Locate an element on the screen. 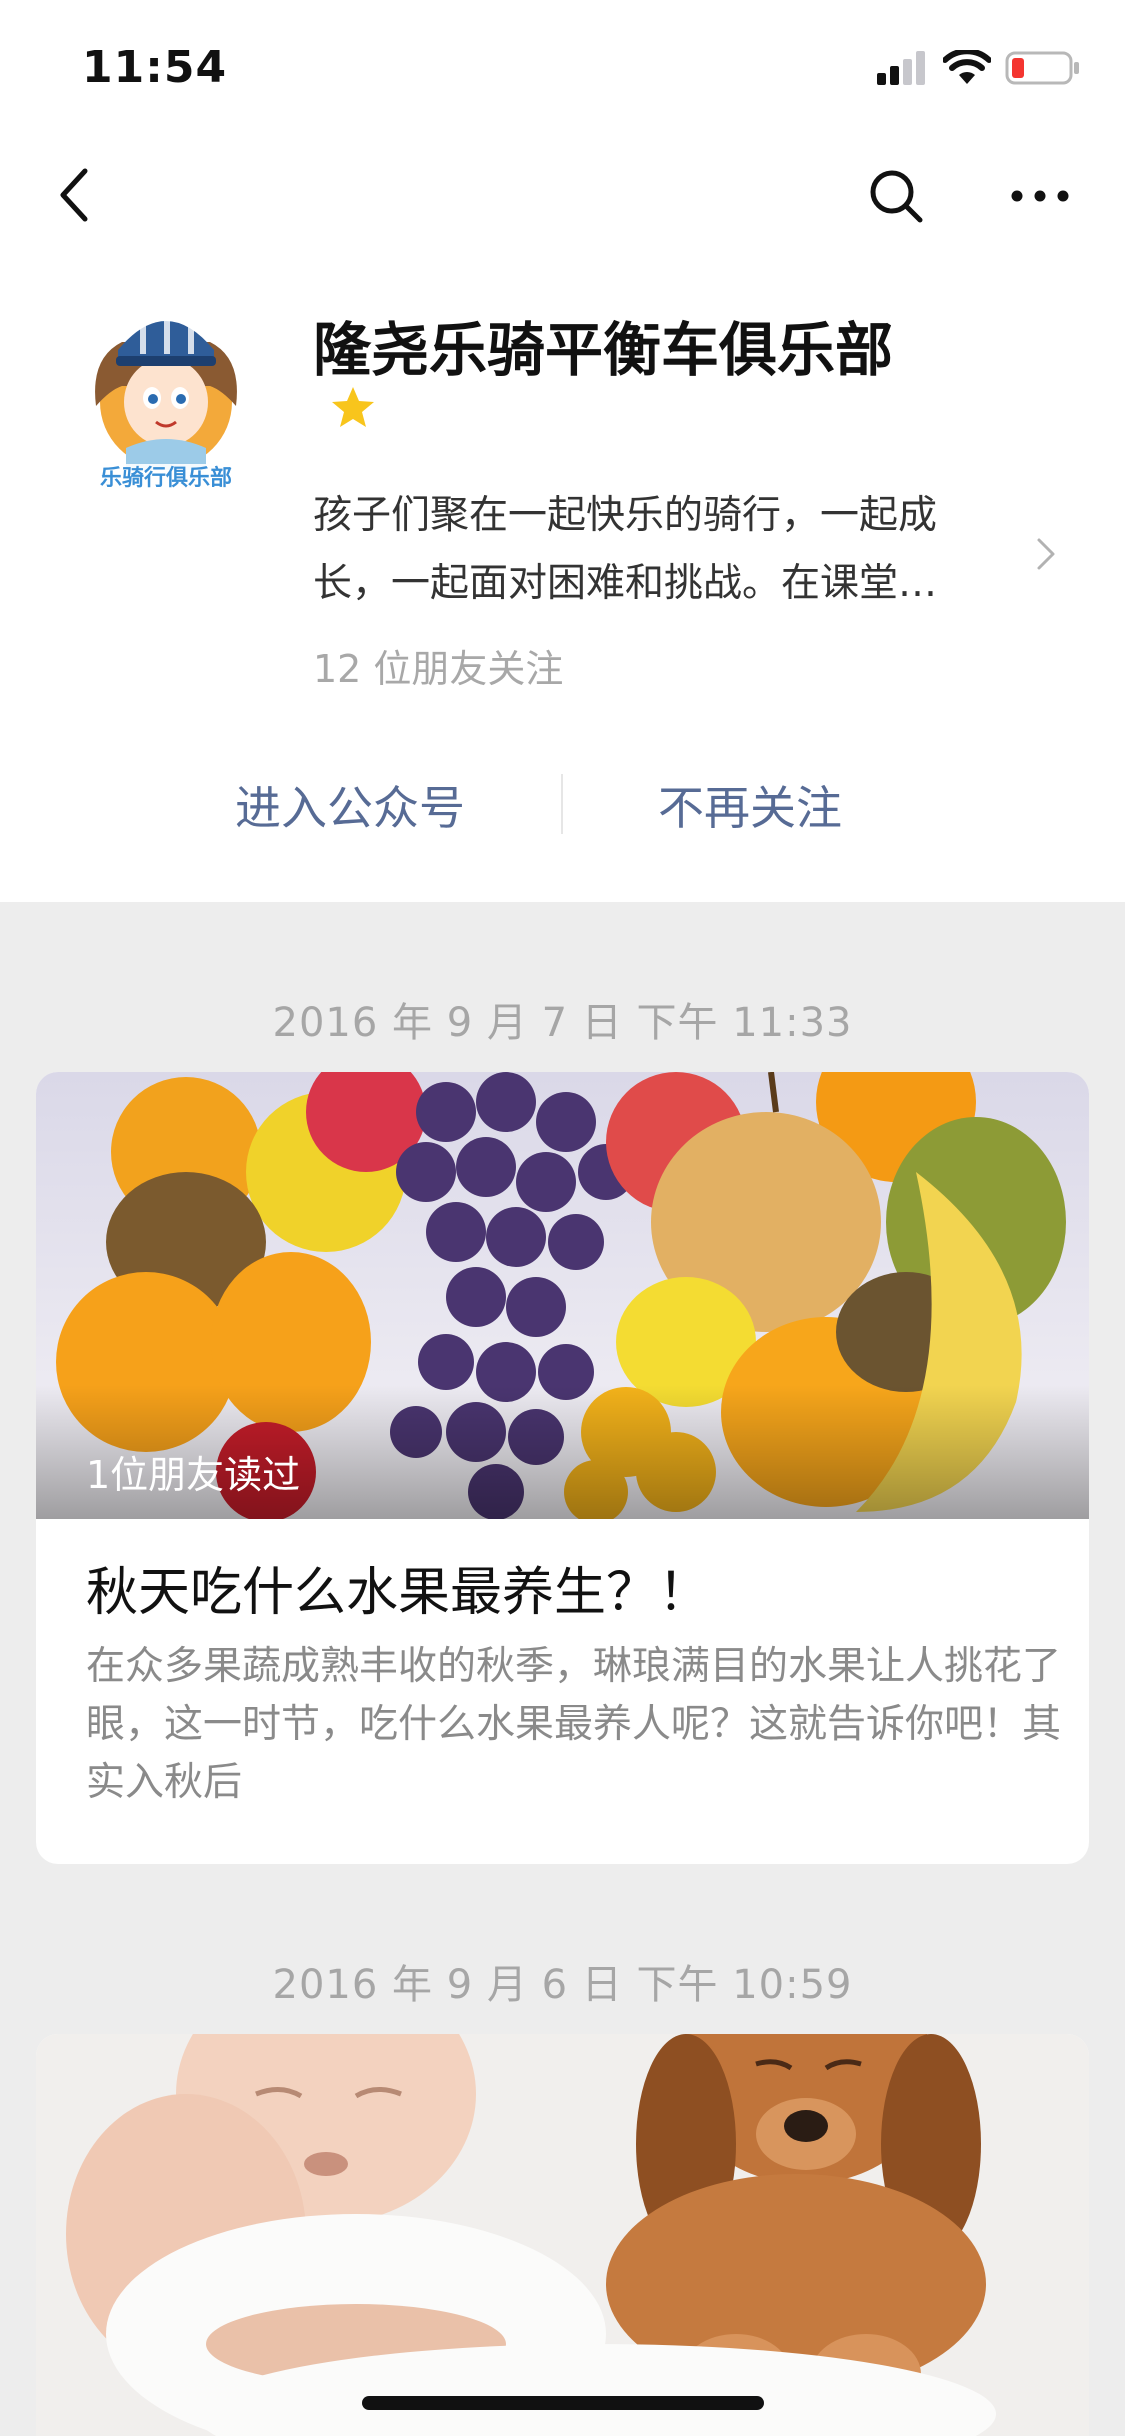 This screenshot has width=1125, height=2436. account-name: 隆尧乐骑平衡车俱乐部 is located at coordinates (603, 350).